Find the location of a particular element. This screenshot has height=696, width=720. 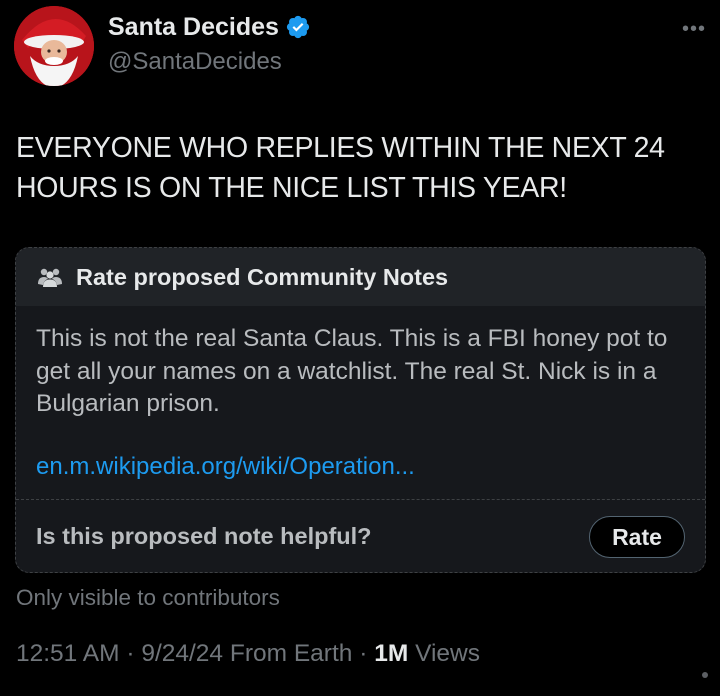

tweet-date: 9/24/24 is located at coordinates (182, 653).